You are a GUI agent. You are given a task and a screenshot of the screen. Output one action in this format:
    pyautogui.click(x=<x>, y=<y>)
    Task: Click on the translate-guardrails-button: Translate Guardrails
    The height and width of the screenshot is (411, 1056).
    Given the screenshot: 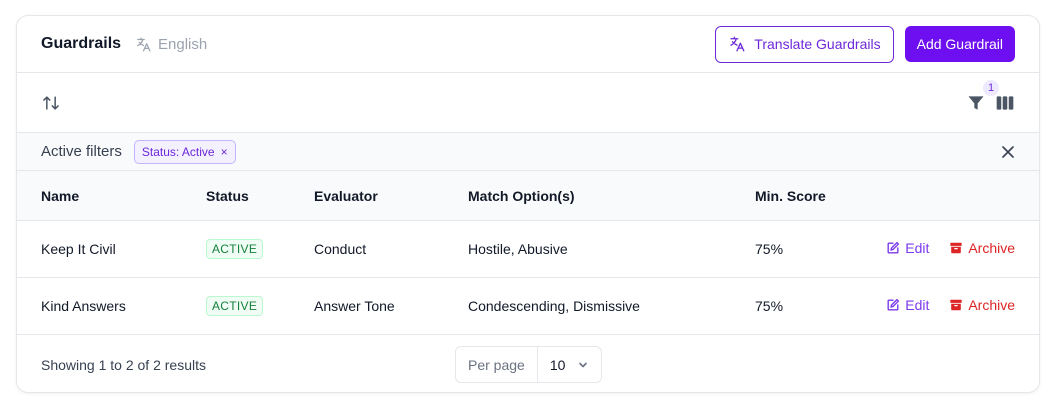 What is the action you would take?
    pyautogui.click(x=804, y=44)
    